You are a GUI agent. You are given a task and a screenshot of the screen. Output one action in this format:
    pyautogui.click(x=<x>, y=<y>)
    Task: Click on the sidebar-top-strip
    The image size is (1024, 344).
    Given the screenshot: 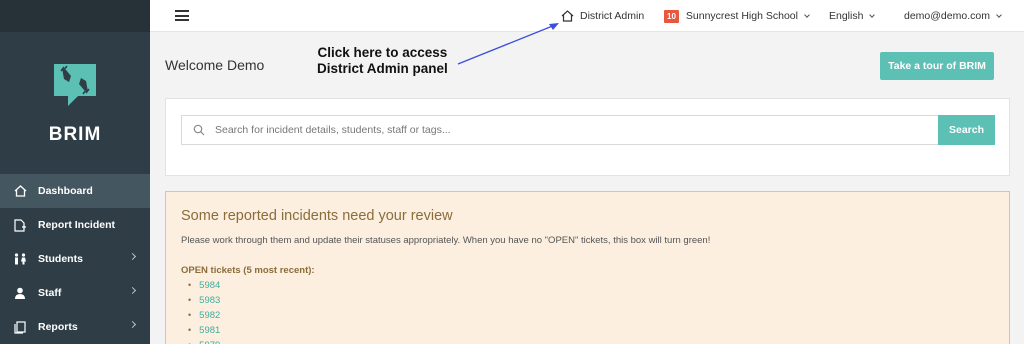 What is the action you would take?
    pyautogui.click(x=75, y=16)
    